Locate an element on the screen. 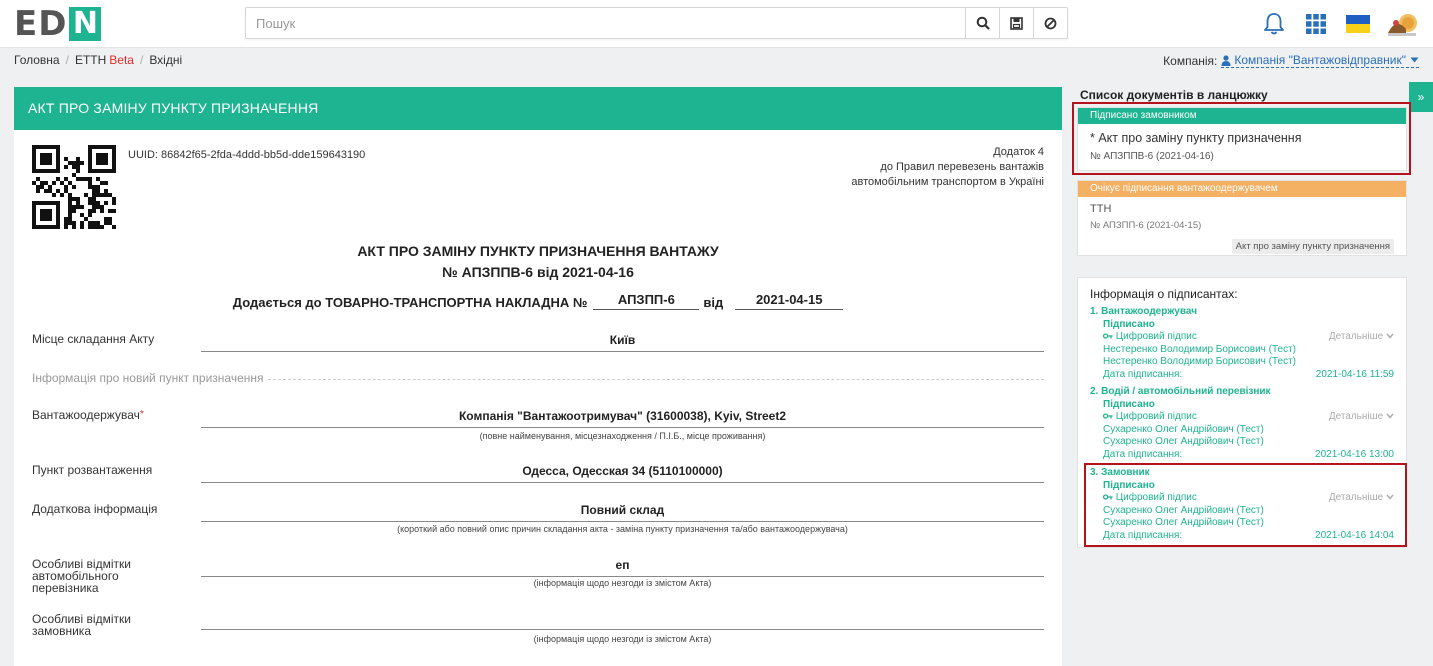  user-icon is located at coordinates (1226, 60).